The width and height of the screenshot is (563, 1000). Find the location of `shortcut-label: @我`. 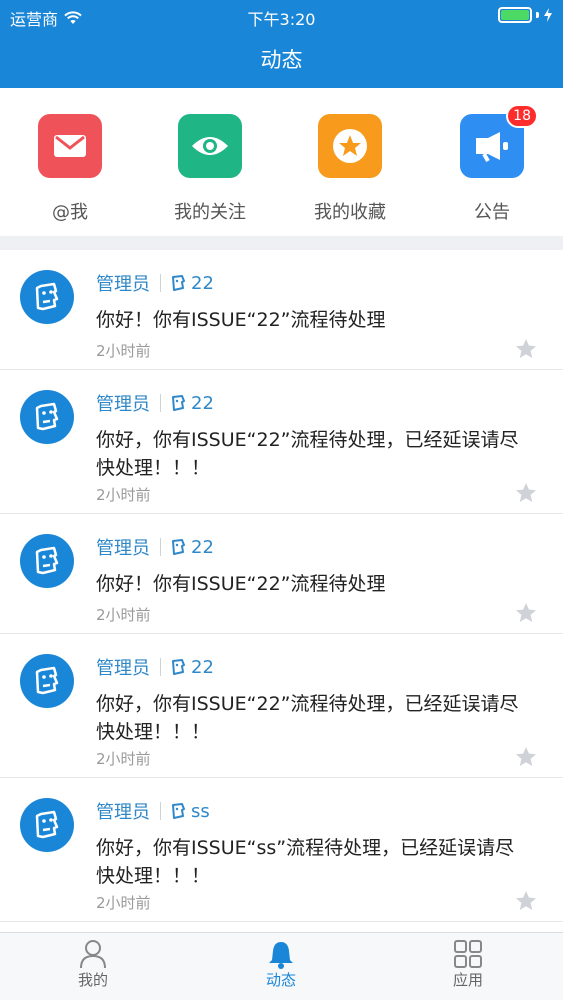

shortcut-label: @我 is located at coordinates (70, 212).